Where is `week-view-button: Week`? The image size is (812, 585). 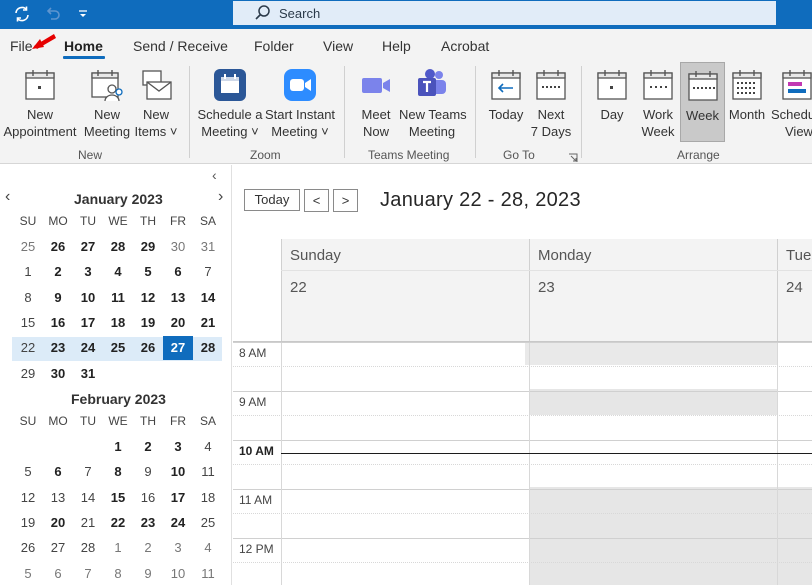
week-view-button: Week is located at coordinates (702, 102).